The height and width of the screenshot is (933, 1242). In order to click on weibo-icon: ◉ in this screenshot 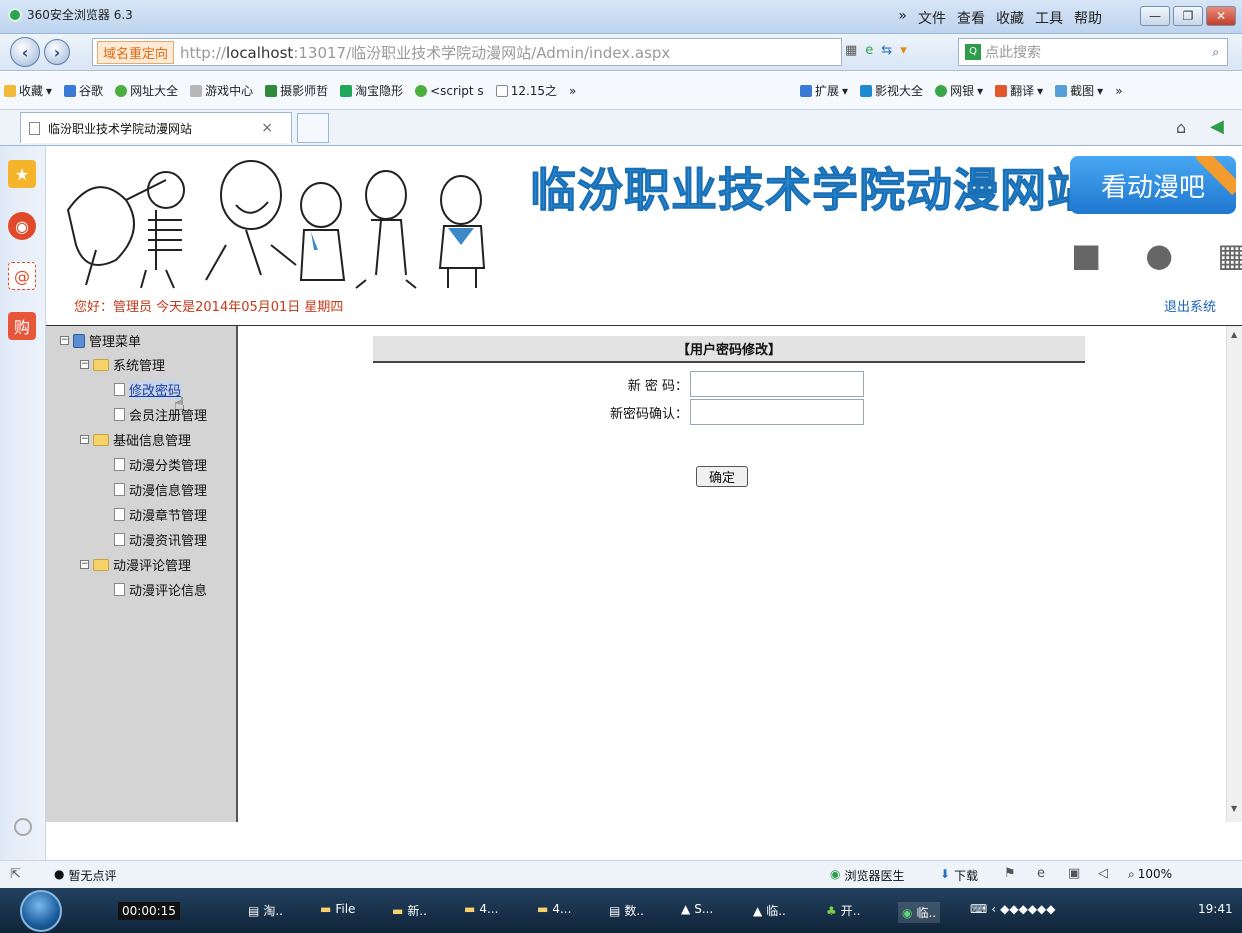, I will do `click(22, 226)`.